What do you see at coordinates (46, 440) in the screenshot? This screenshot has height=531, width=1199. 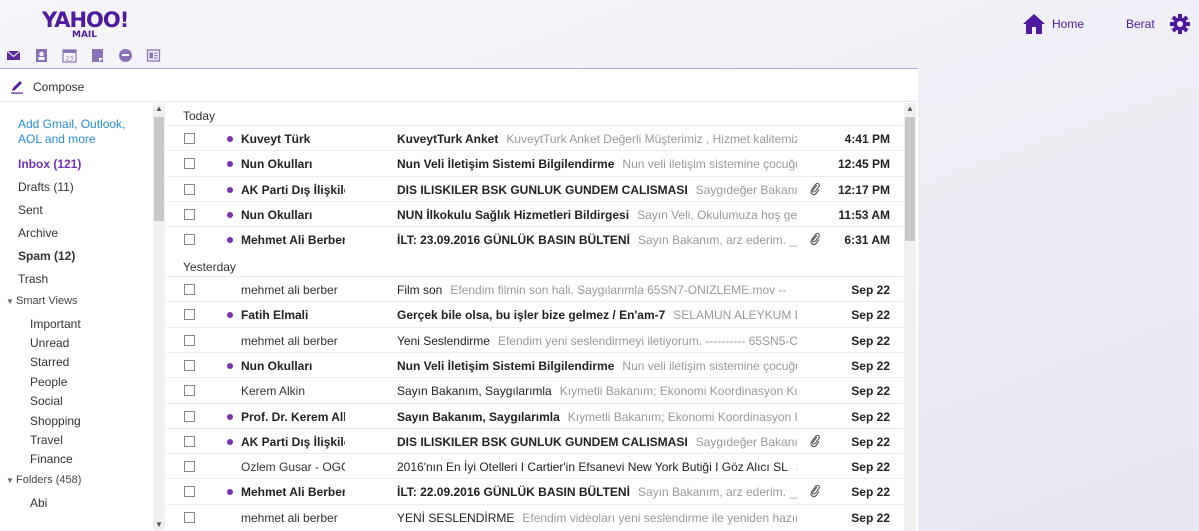 I see `smart-view-travel: Travel` at bounding box center [46, 440].